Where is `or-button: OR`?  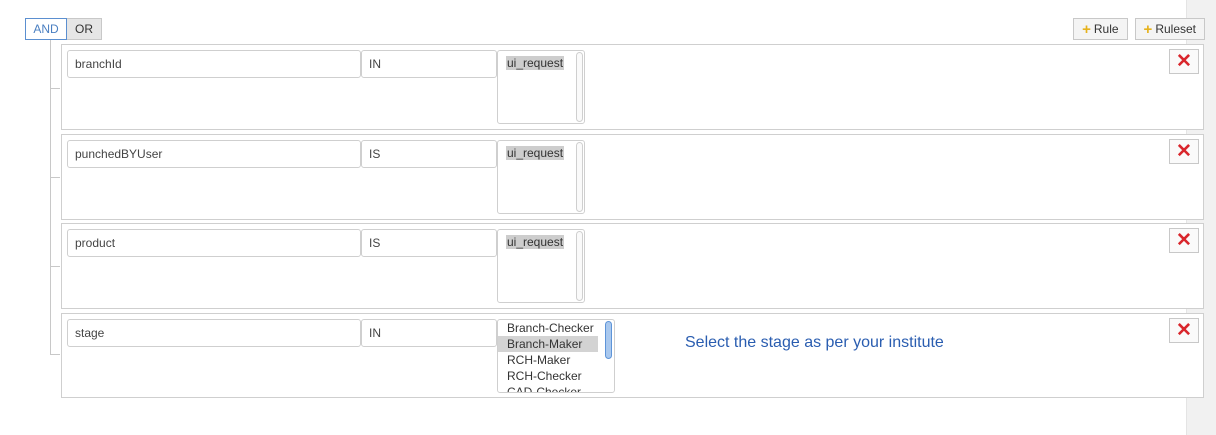
or-button: OR is located at coordinates (84, 29).